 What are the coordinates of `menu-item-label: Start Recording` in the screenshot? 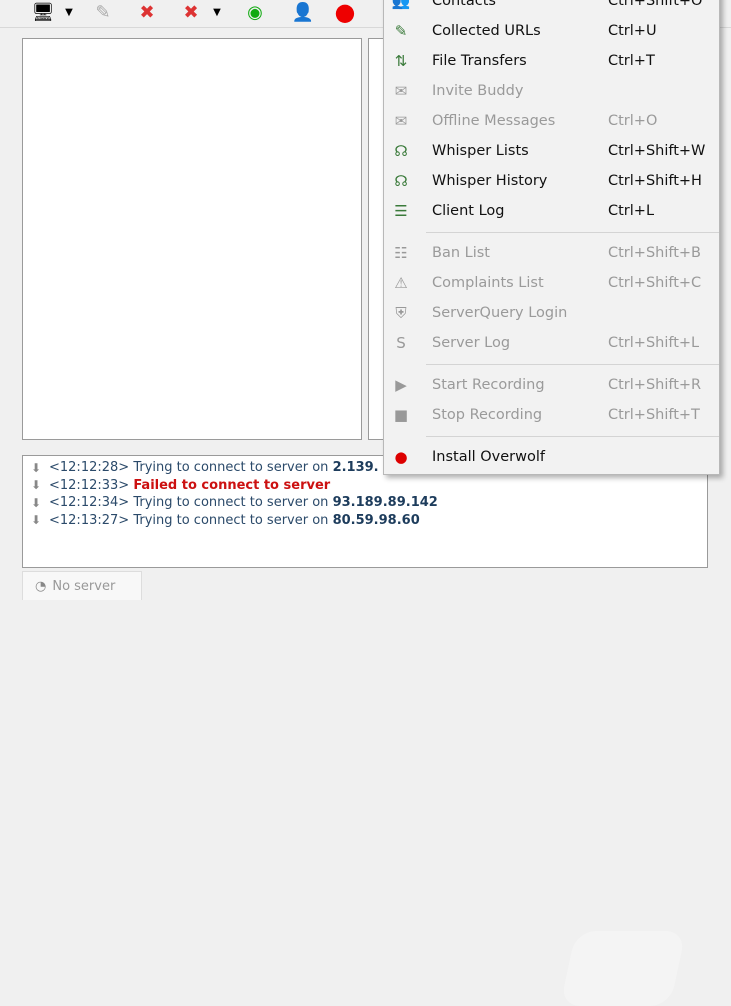 It's located at (488, 385).